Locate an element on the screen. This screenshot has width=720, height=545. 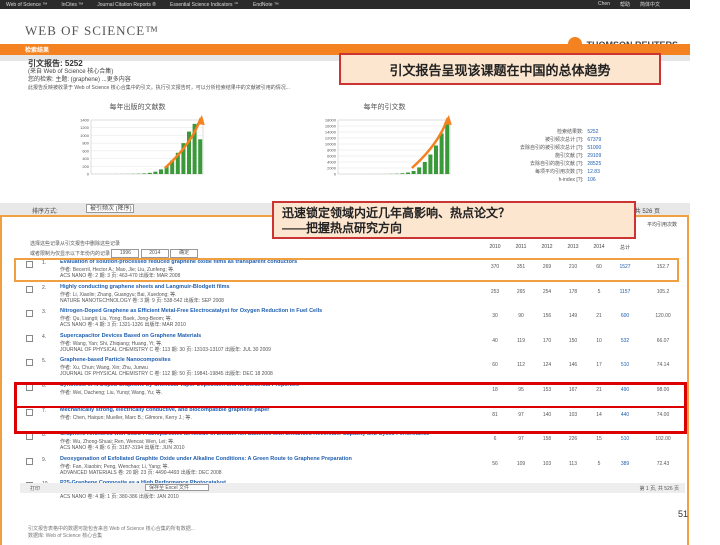
stat-label: h-index [?]: is located at coordinates (571, 180).